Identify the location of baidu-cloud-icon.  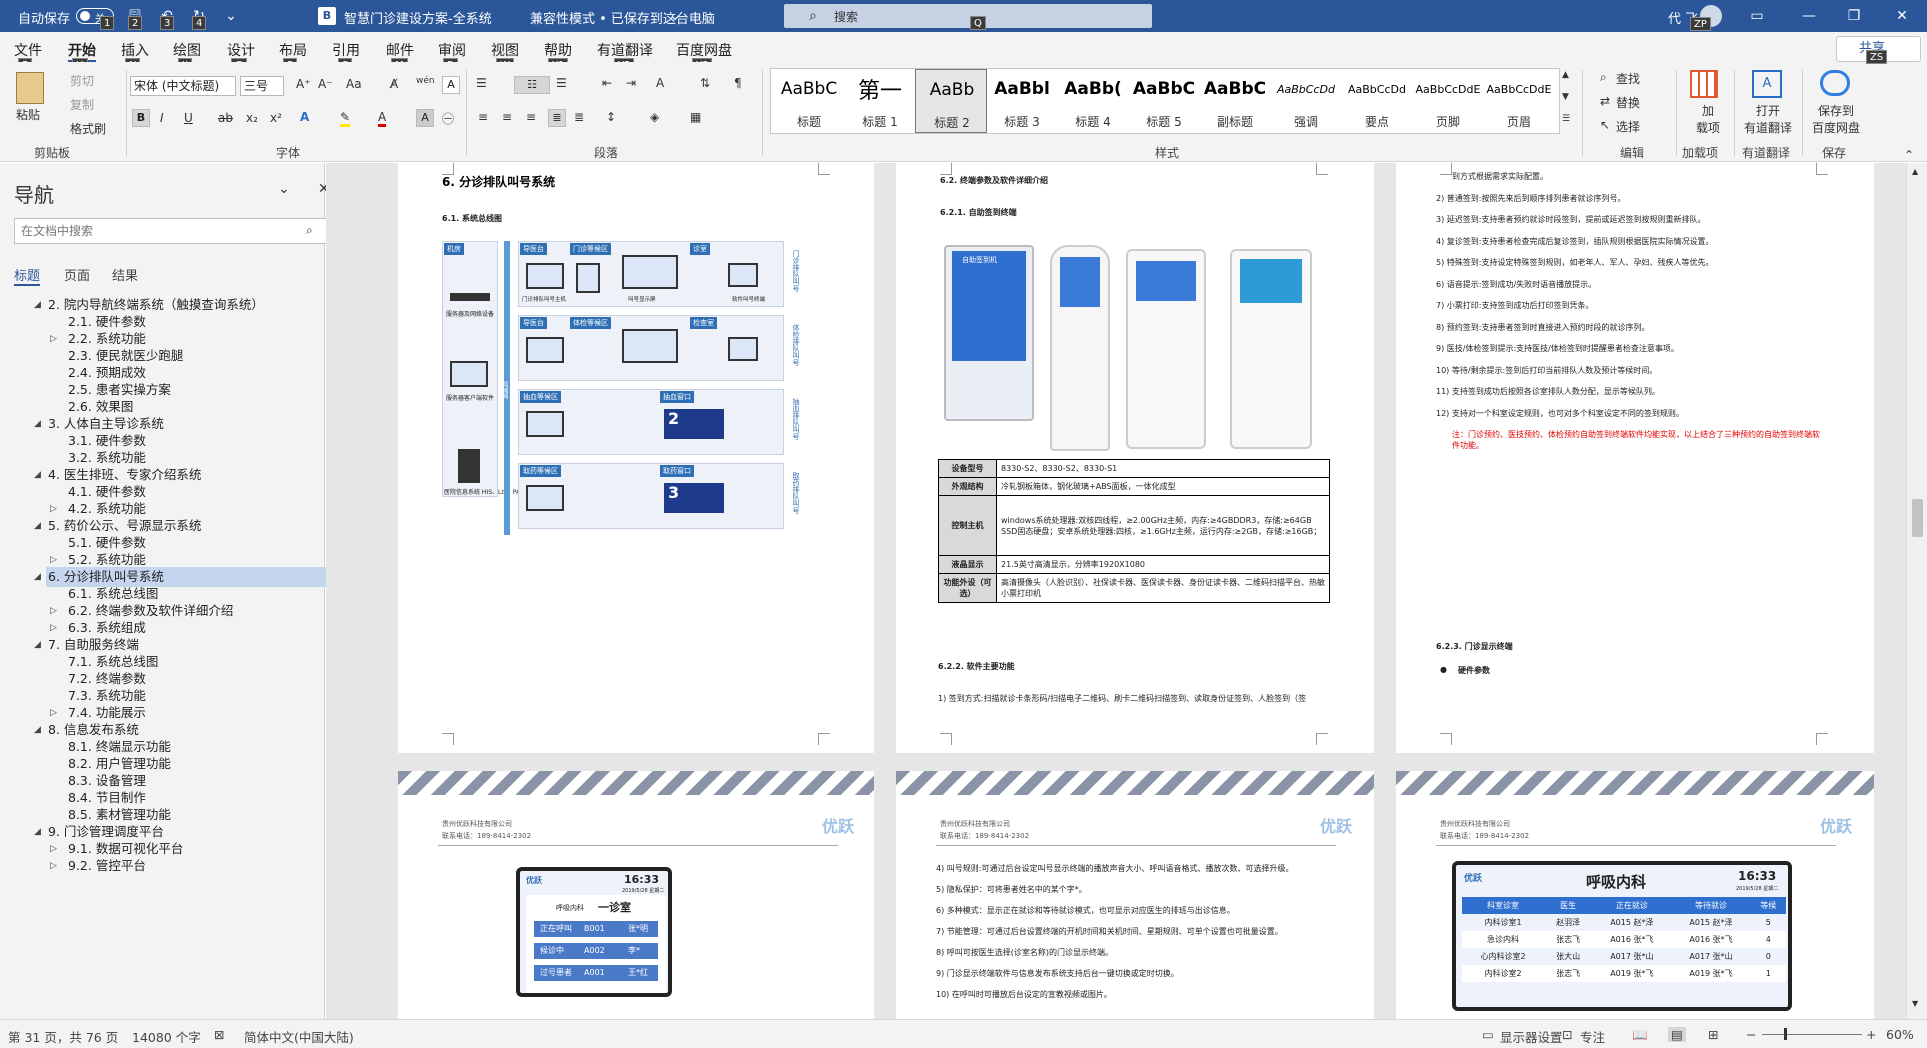
(1835, 83).